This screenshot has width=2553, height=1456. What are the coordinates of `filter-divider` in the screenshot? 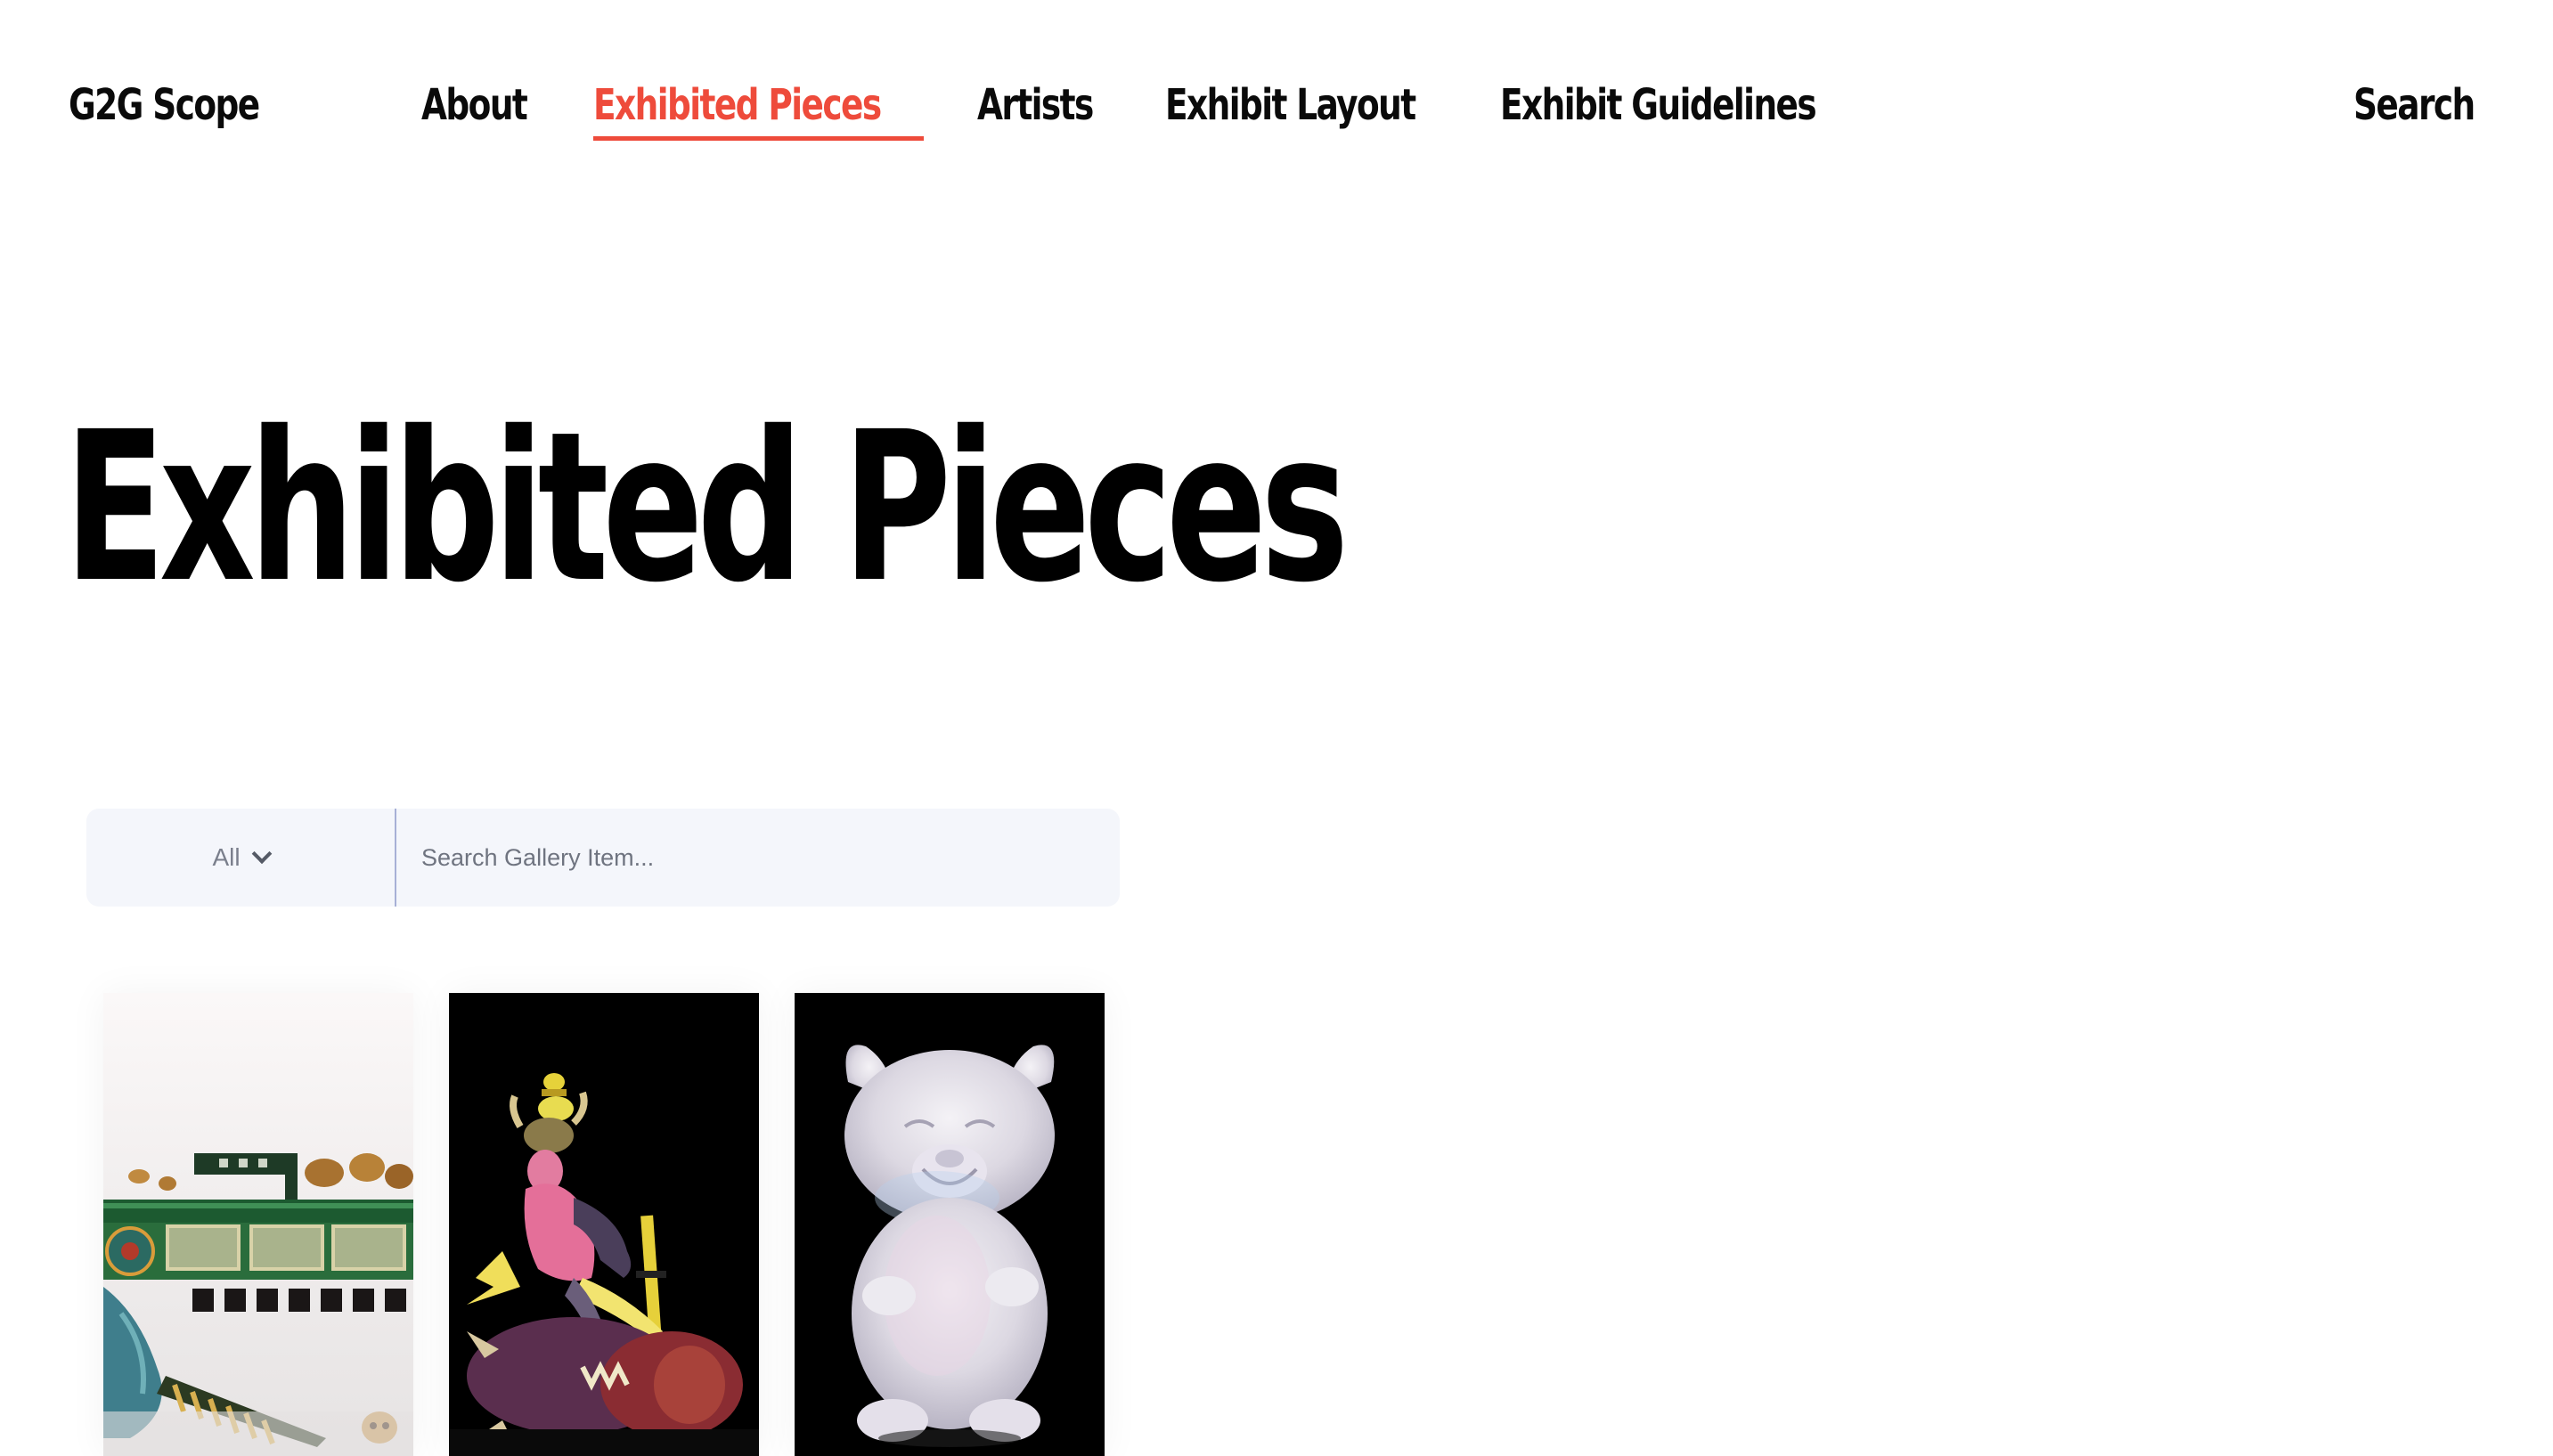 It's located at (395, 858).